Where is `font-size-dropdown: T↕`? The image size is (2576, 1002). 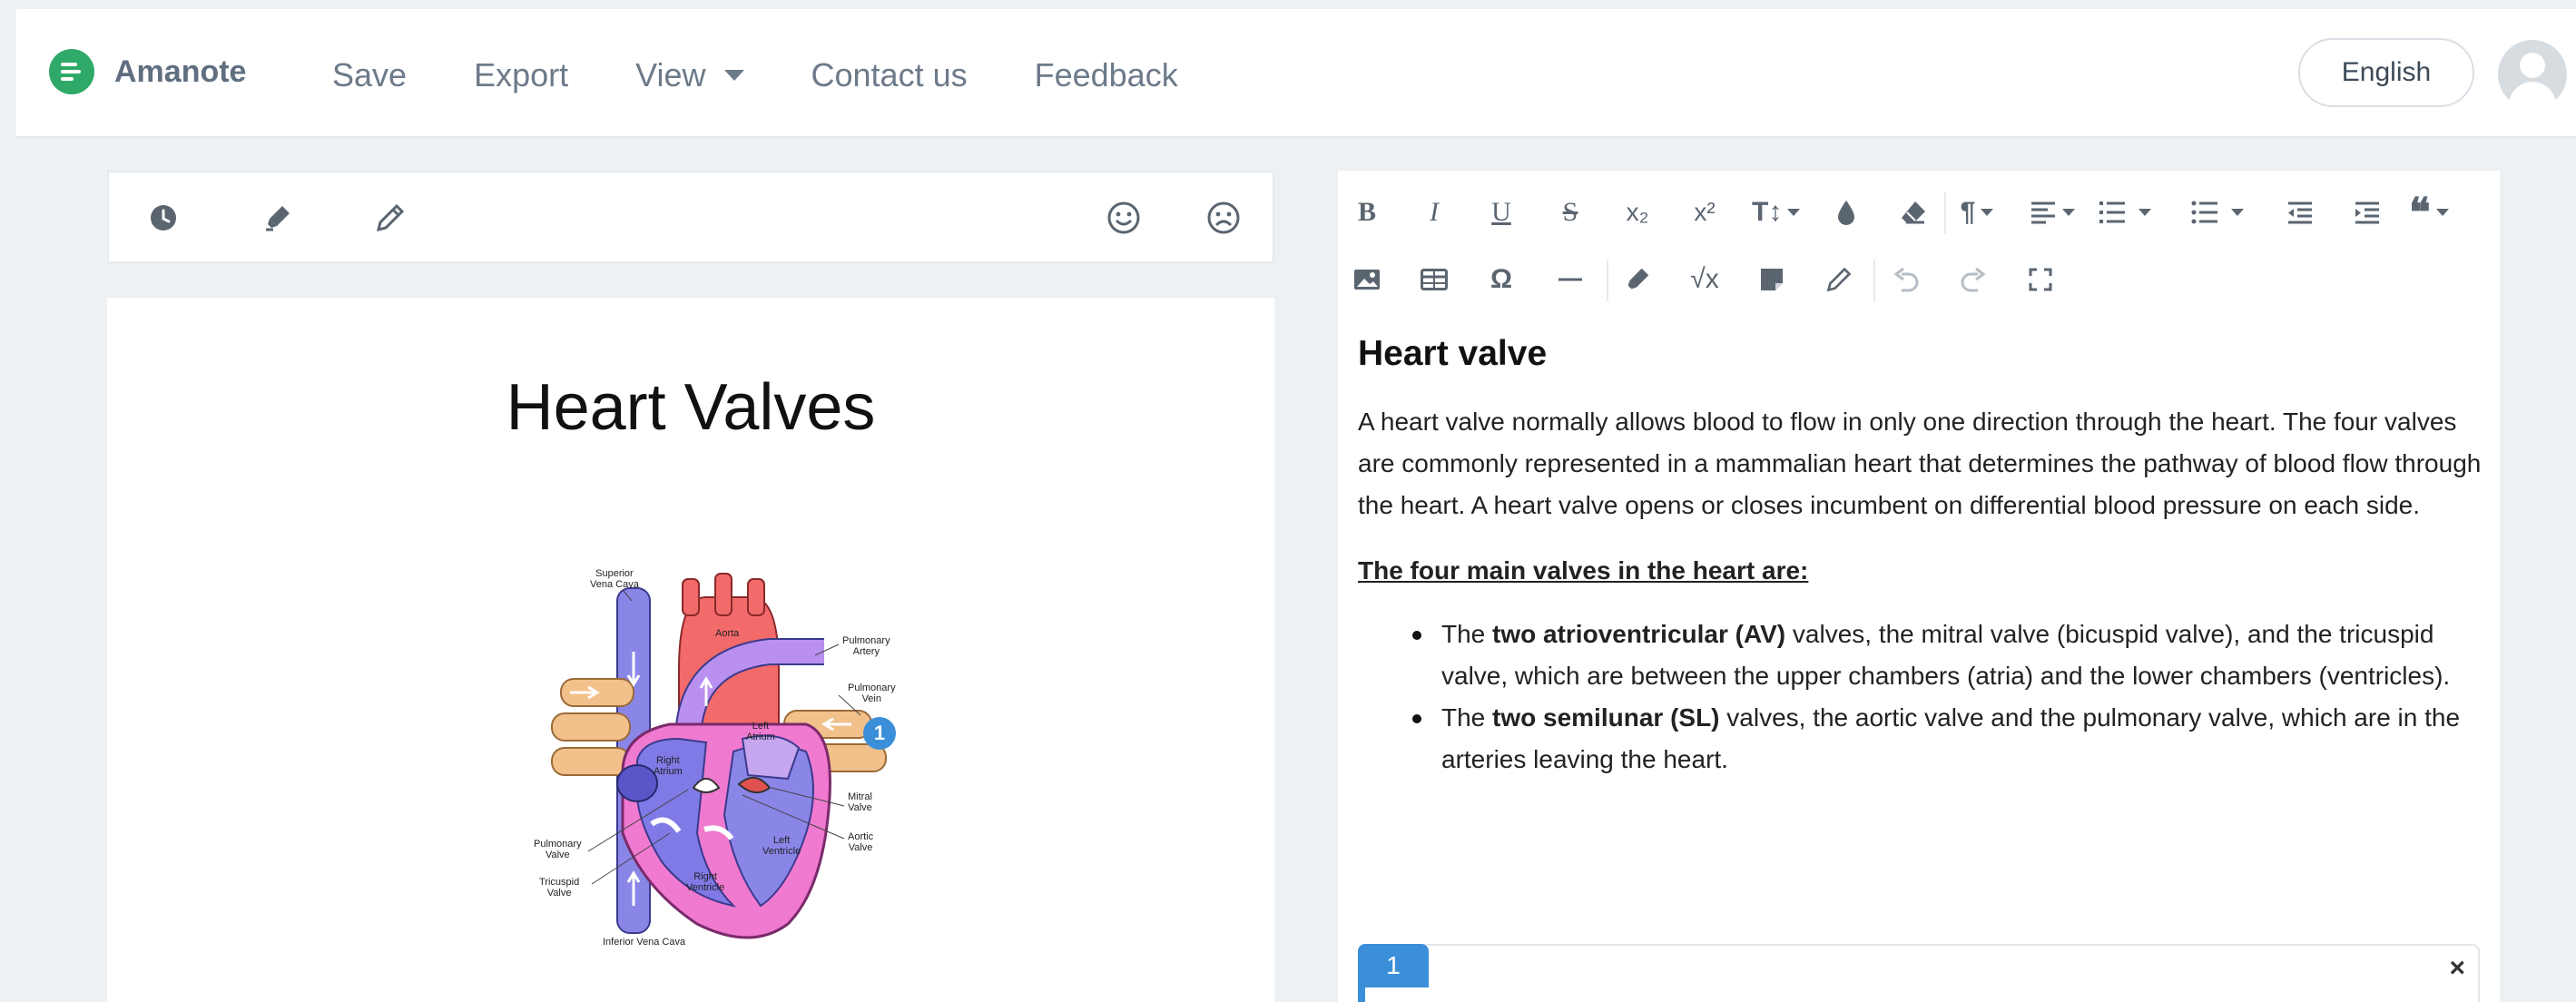 font-size-dropdown: T↕ is located at coordinates (1776, 212).